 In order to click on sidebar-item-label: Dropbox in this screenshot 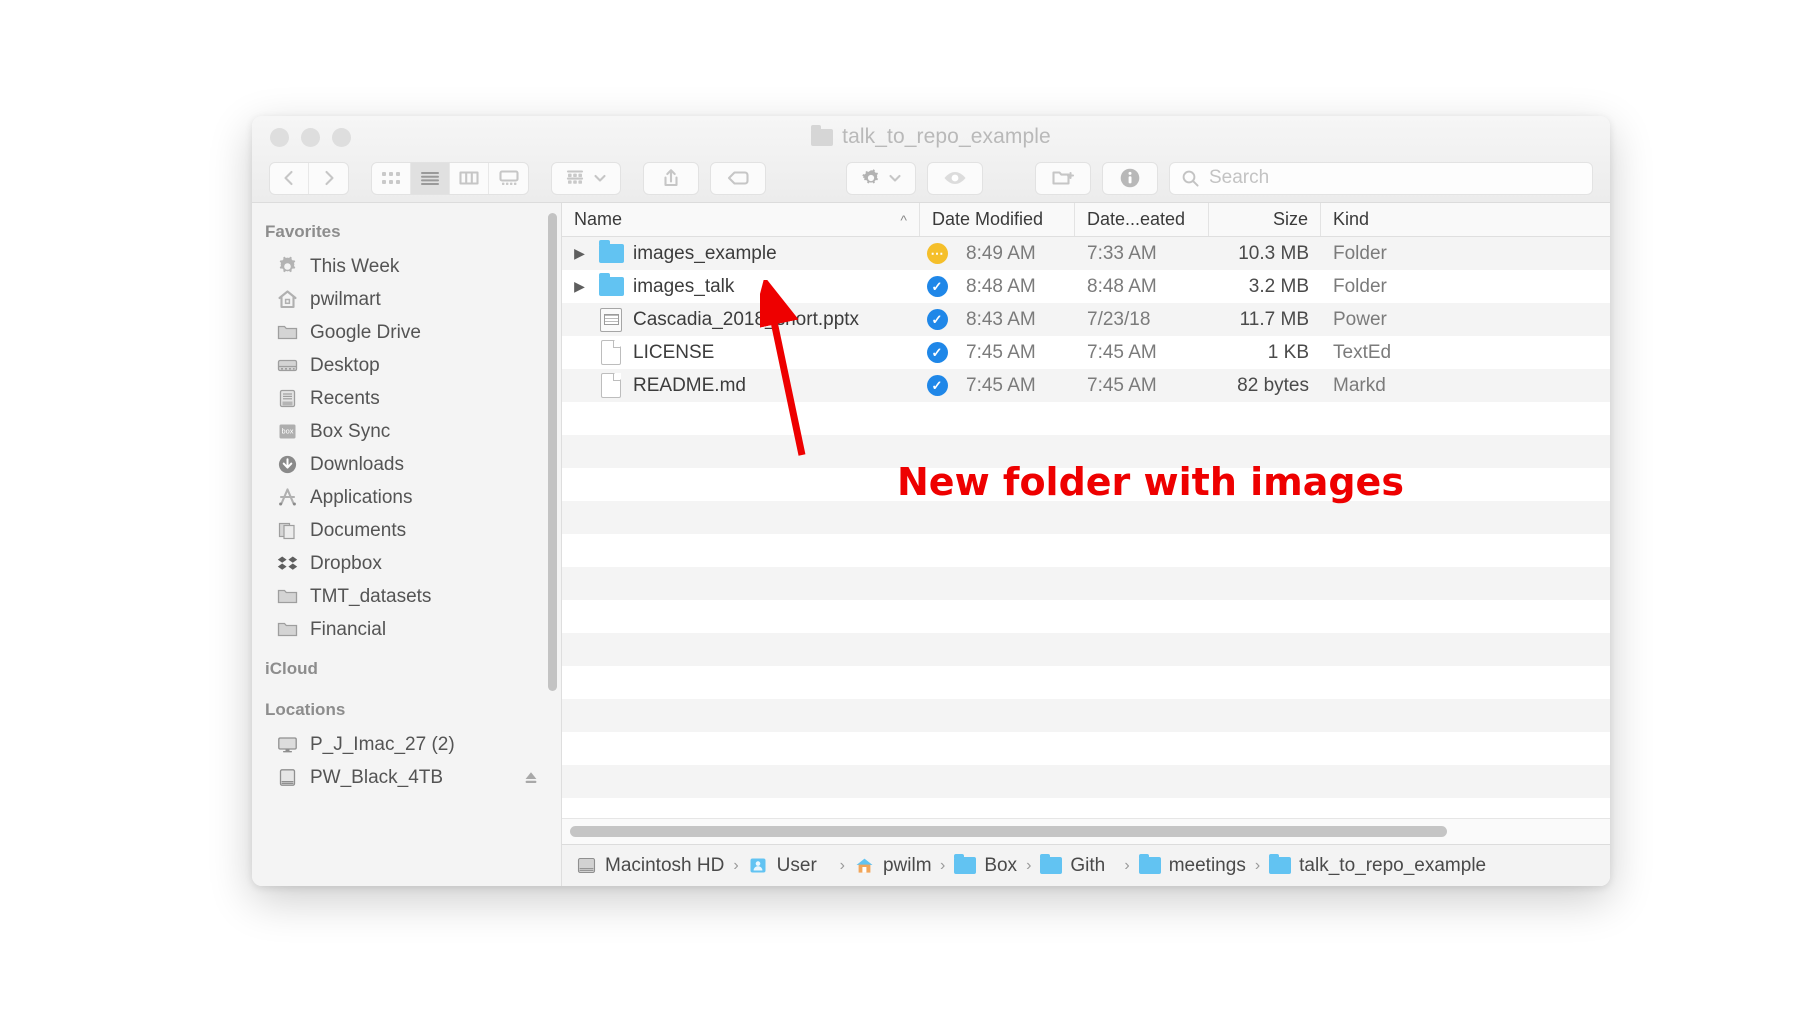, I will do `click(346, 563)`.